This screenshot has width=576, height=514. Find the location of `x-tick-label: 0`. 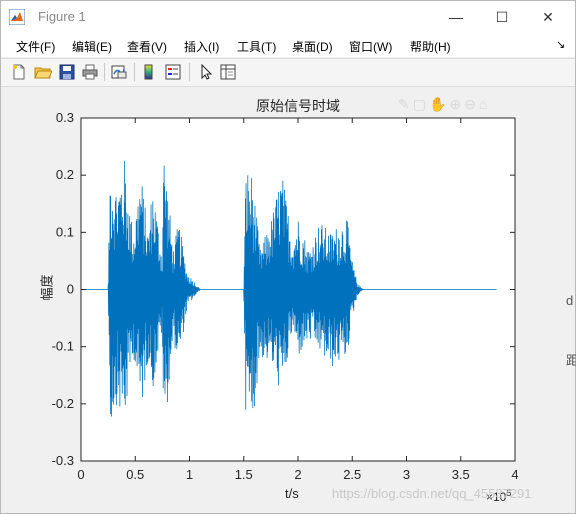

x-tick-label: 0 is located at coordinates (80, 474).